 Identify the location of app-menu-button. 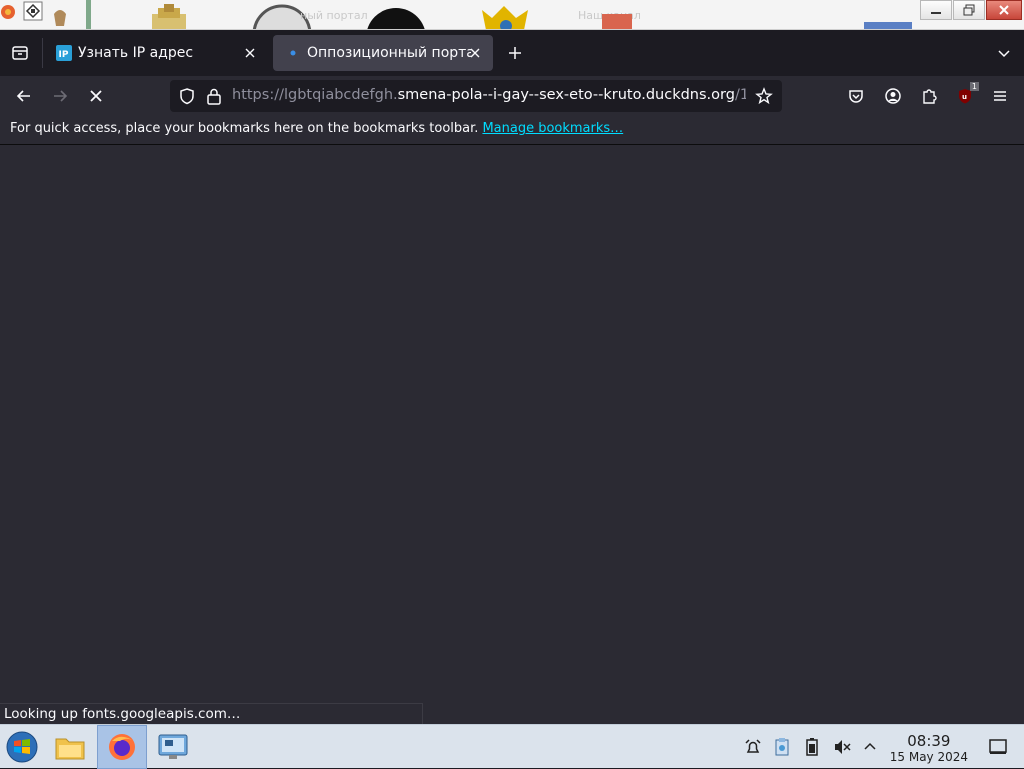
(1000, 96).